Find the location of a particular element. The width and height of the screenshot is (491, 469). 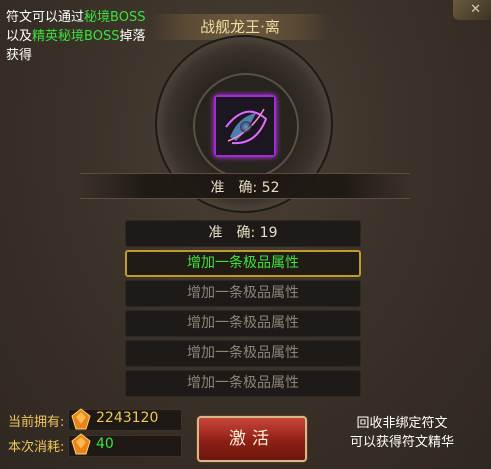

secret-boss-link: 秘境BOSS is located at coordinates (115, 17).